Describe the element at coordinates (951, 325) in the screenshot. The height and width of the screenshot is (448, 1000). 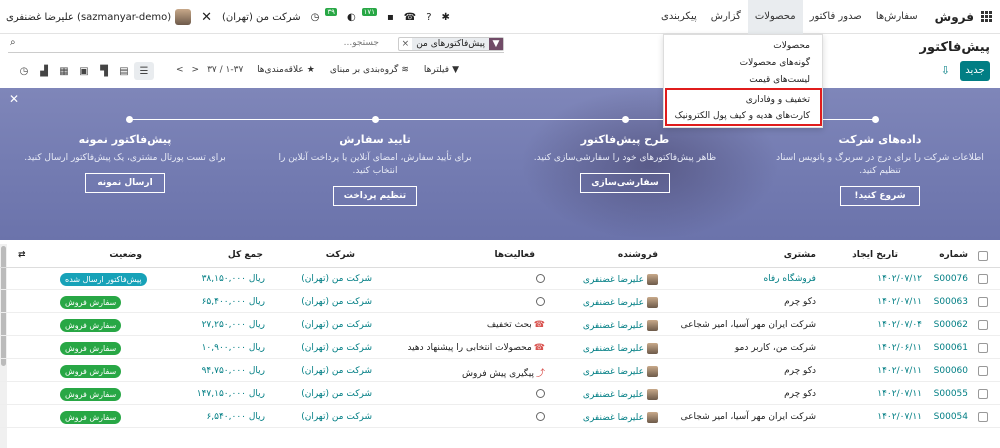
I see `order-number: S00062` at that location.